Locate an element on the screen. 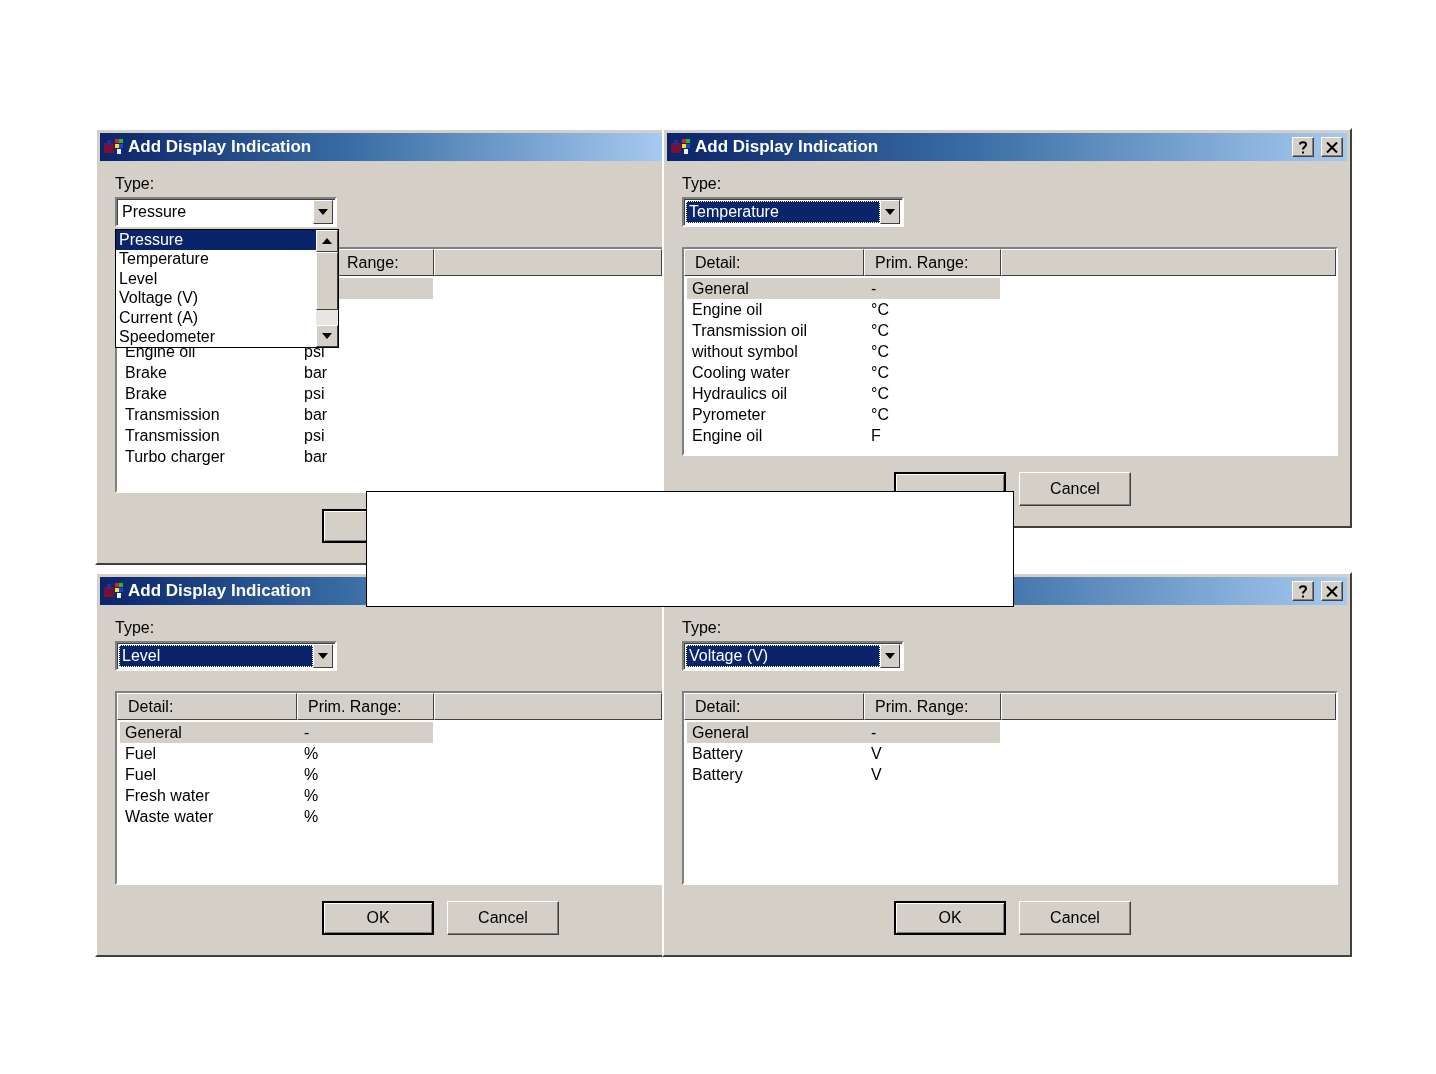 Image resolution: width=1436 pixels, height=1074 pixels. detail-cell-text: Hydraulics oil is located at coordinates (740, 393).